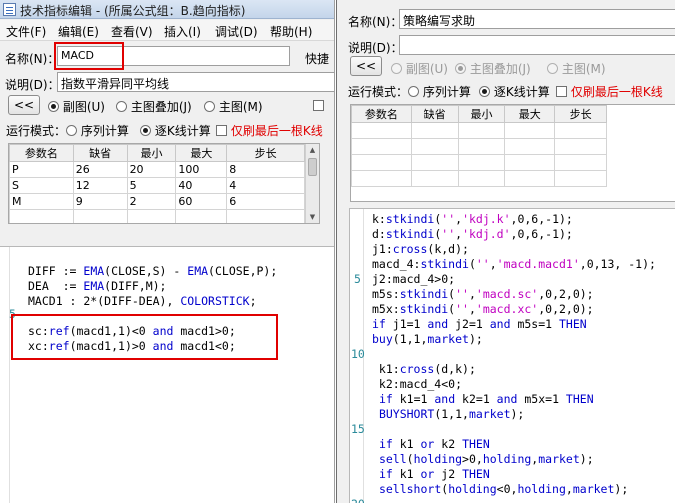 The width and height of the screenshot is (675, 503). What do you see at coordinates (537, 45) in the screenshot?
I see `desc-input` at bounding box center [537, 45].